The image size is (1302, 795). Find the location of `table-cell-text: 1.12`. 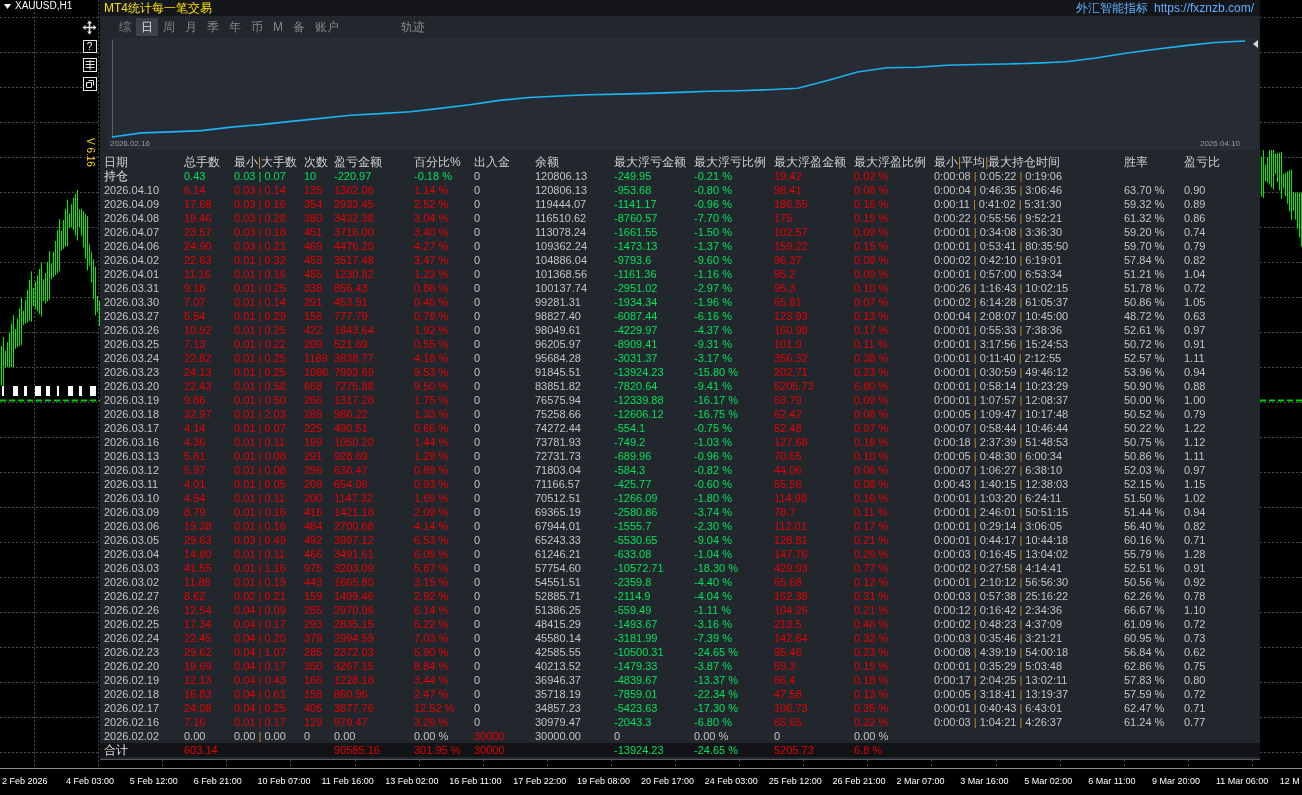

table-cell-text: 1.12 is located at coordinates (1195, 442).